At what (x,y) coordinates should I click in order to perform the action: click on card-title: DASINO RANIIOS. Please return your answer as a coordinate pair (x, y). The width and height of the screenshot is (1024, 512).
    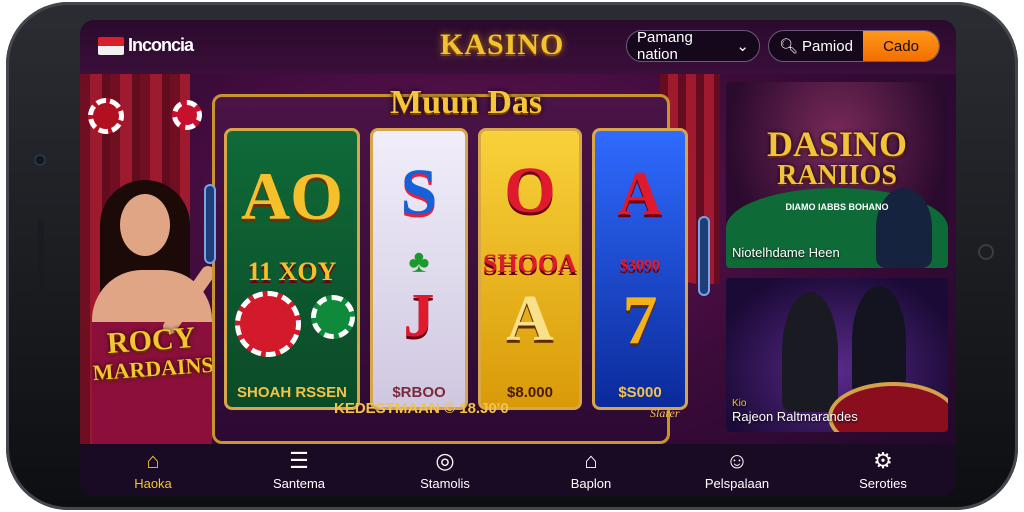
    Looking at the image, I should click on (837, 158).